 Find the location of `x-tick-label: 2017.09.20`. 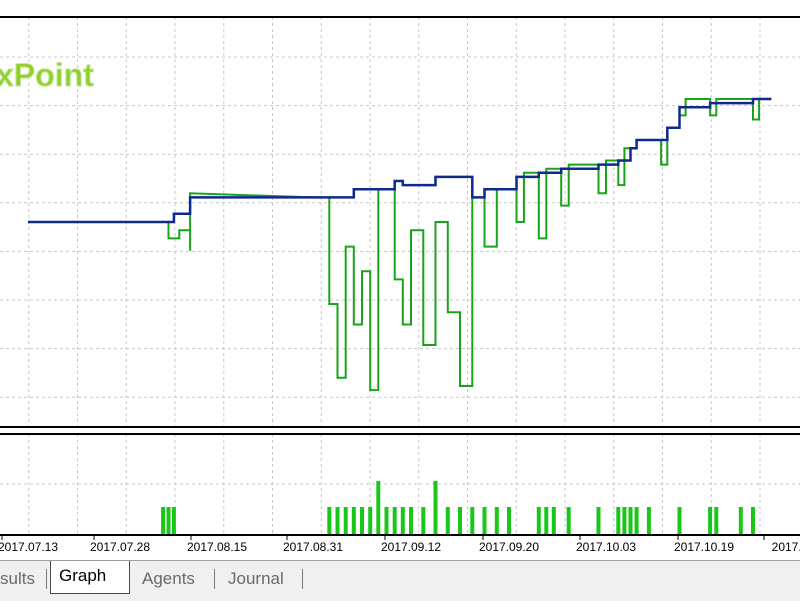

x-tick-label: 2017.09.20 is located at coordinates (509, 547).